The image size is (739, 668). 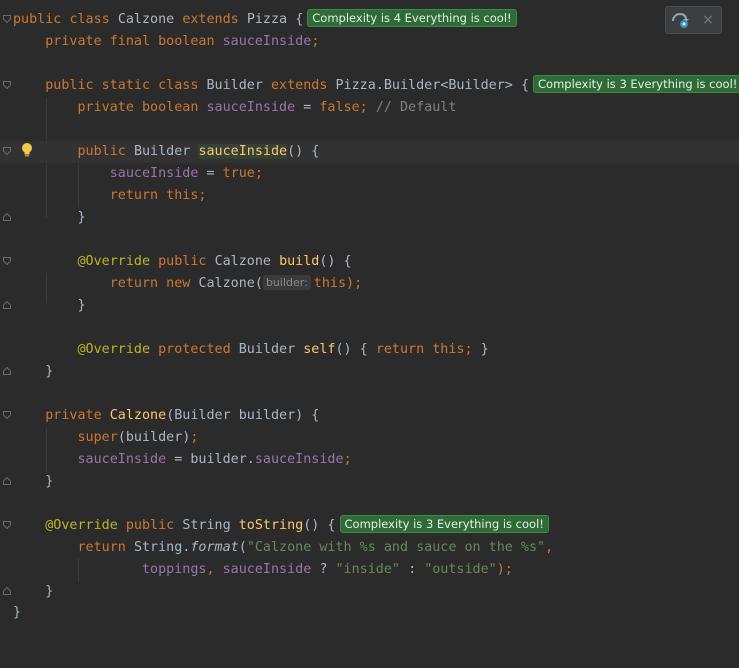 What do you see at coordinates (369, 592) in the screenshot?
I see `code-line-27: }` at bounding box center [369, 592].